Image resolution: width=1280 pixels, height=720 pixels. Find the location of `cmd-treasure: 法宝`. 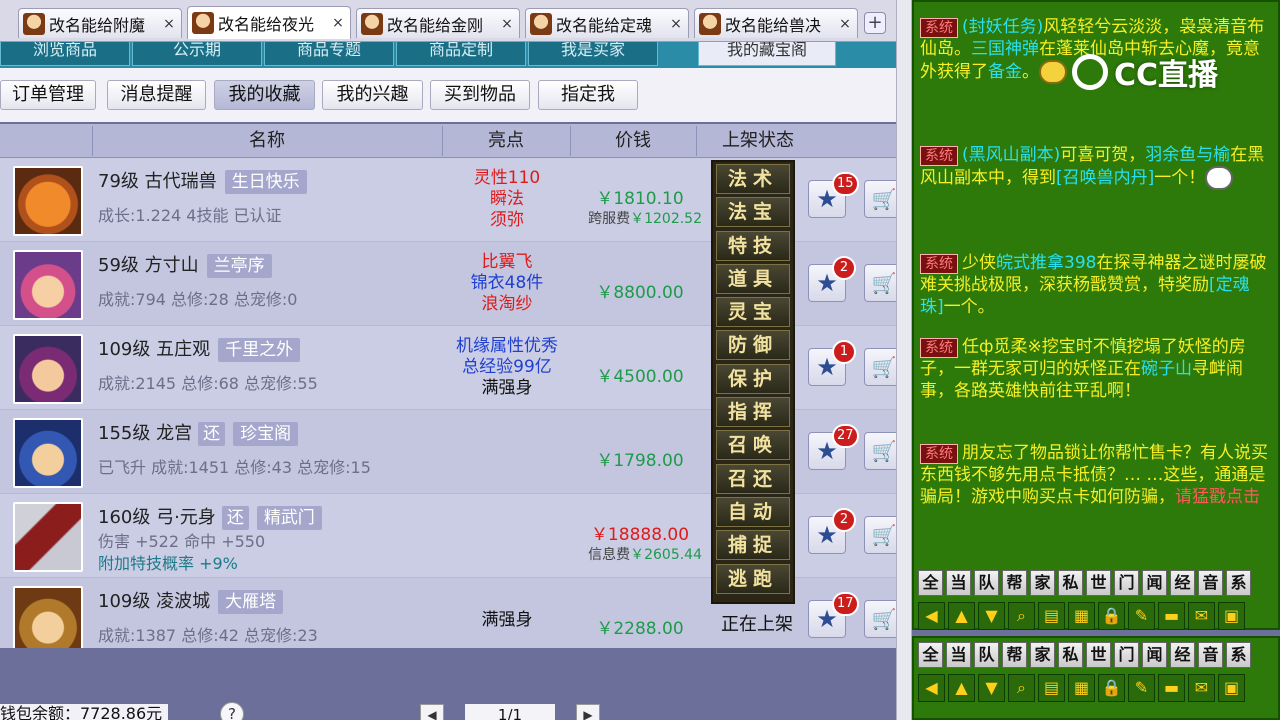

cmd-treasure: 法宝 is located at coordinates (753, 212).